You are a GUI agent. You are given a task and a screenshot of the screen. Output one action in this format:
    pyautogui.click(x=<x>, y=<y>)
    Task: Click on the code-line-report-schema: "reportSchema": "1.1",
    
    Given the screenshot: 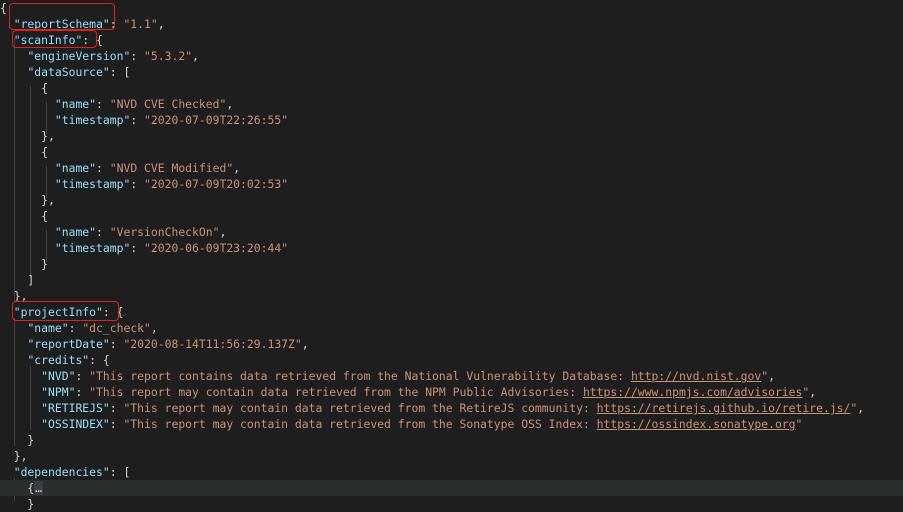 What is the action you would take?
    pyautogui.click(x=451, y=24)
    